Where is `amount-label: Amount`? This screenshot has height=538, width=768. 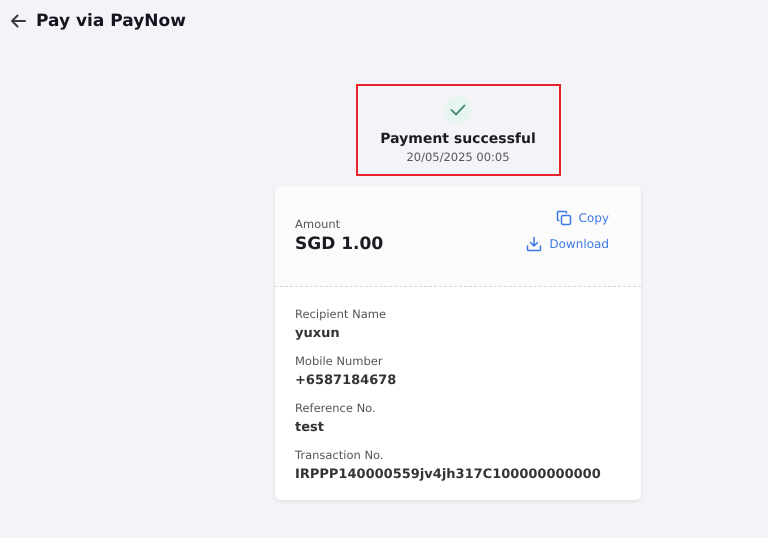
amount-label: Amount is located at coordinates (318, 224).